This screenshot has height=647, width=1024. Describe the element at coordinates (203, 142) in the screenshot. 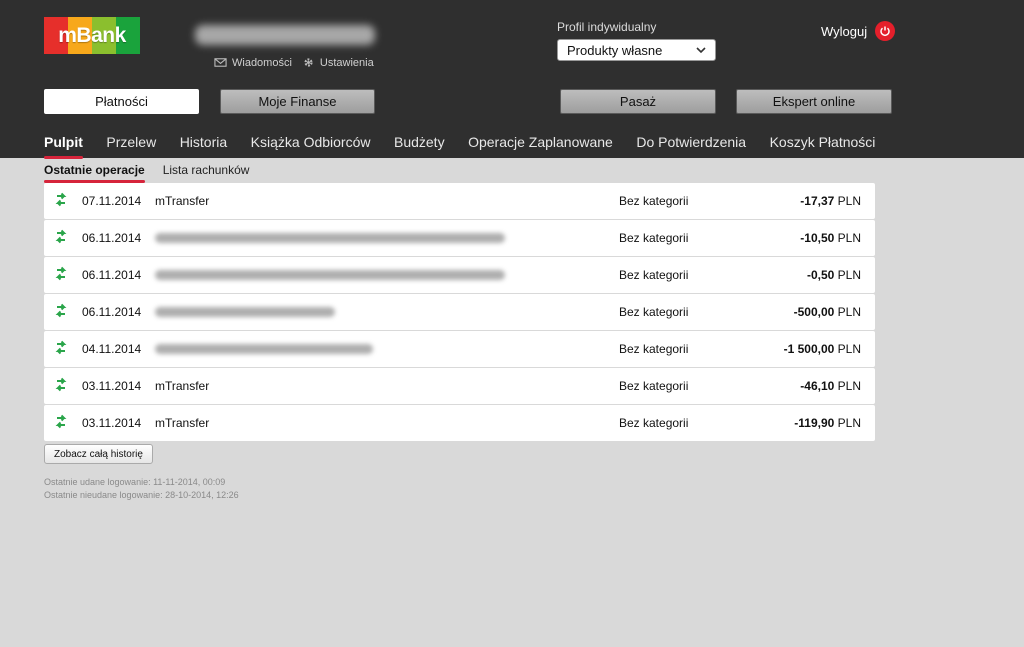

I see `nav-historia: Historia` at that location.